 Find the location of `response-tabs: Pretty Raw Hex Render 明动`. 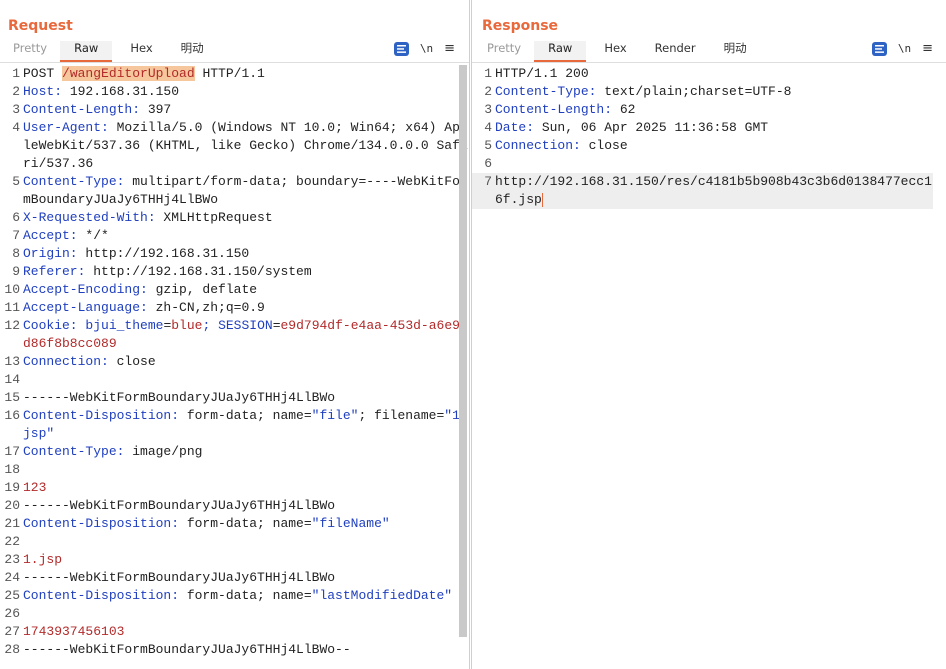

response-tabs: Pretty Raw Hex Render 明动 is located at coordinates (615, 51).